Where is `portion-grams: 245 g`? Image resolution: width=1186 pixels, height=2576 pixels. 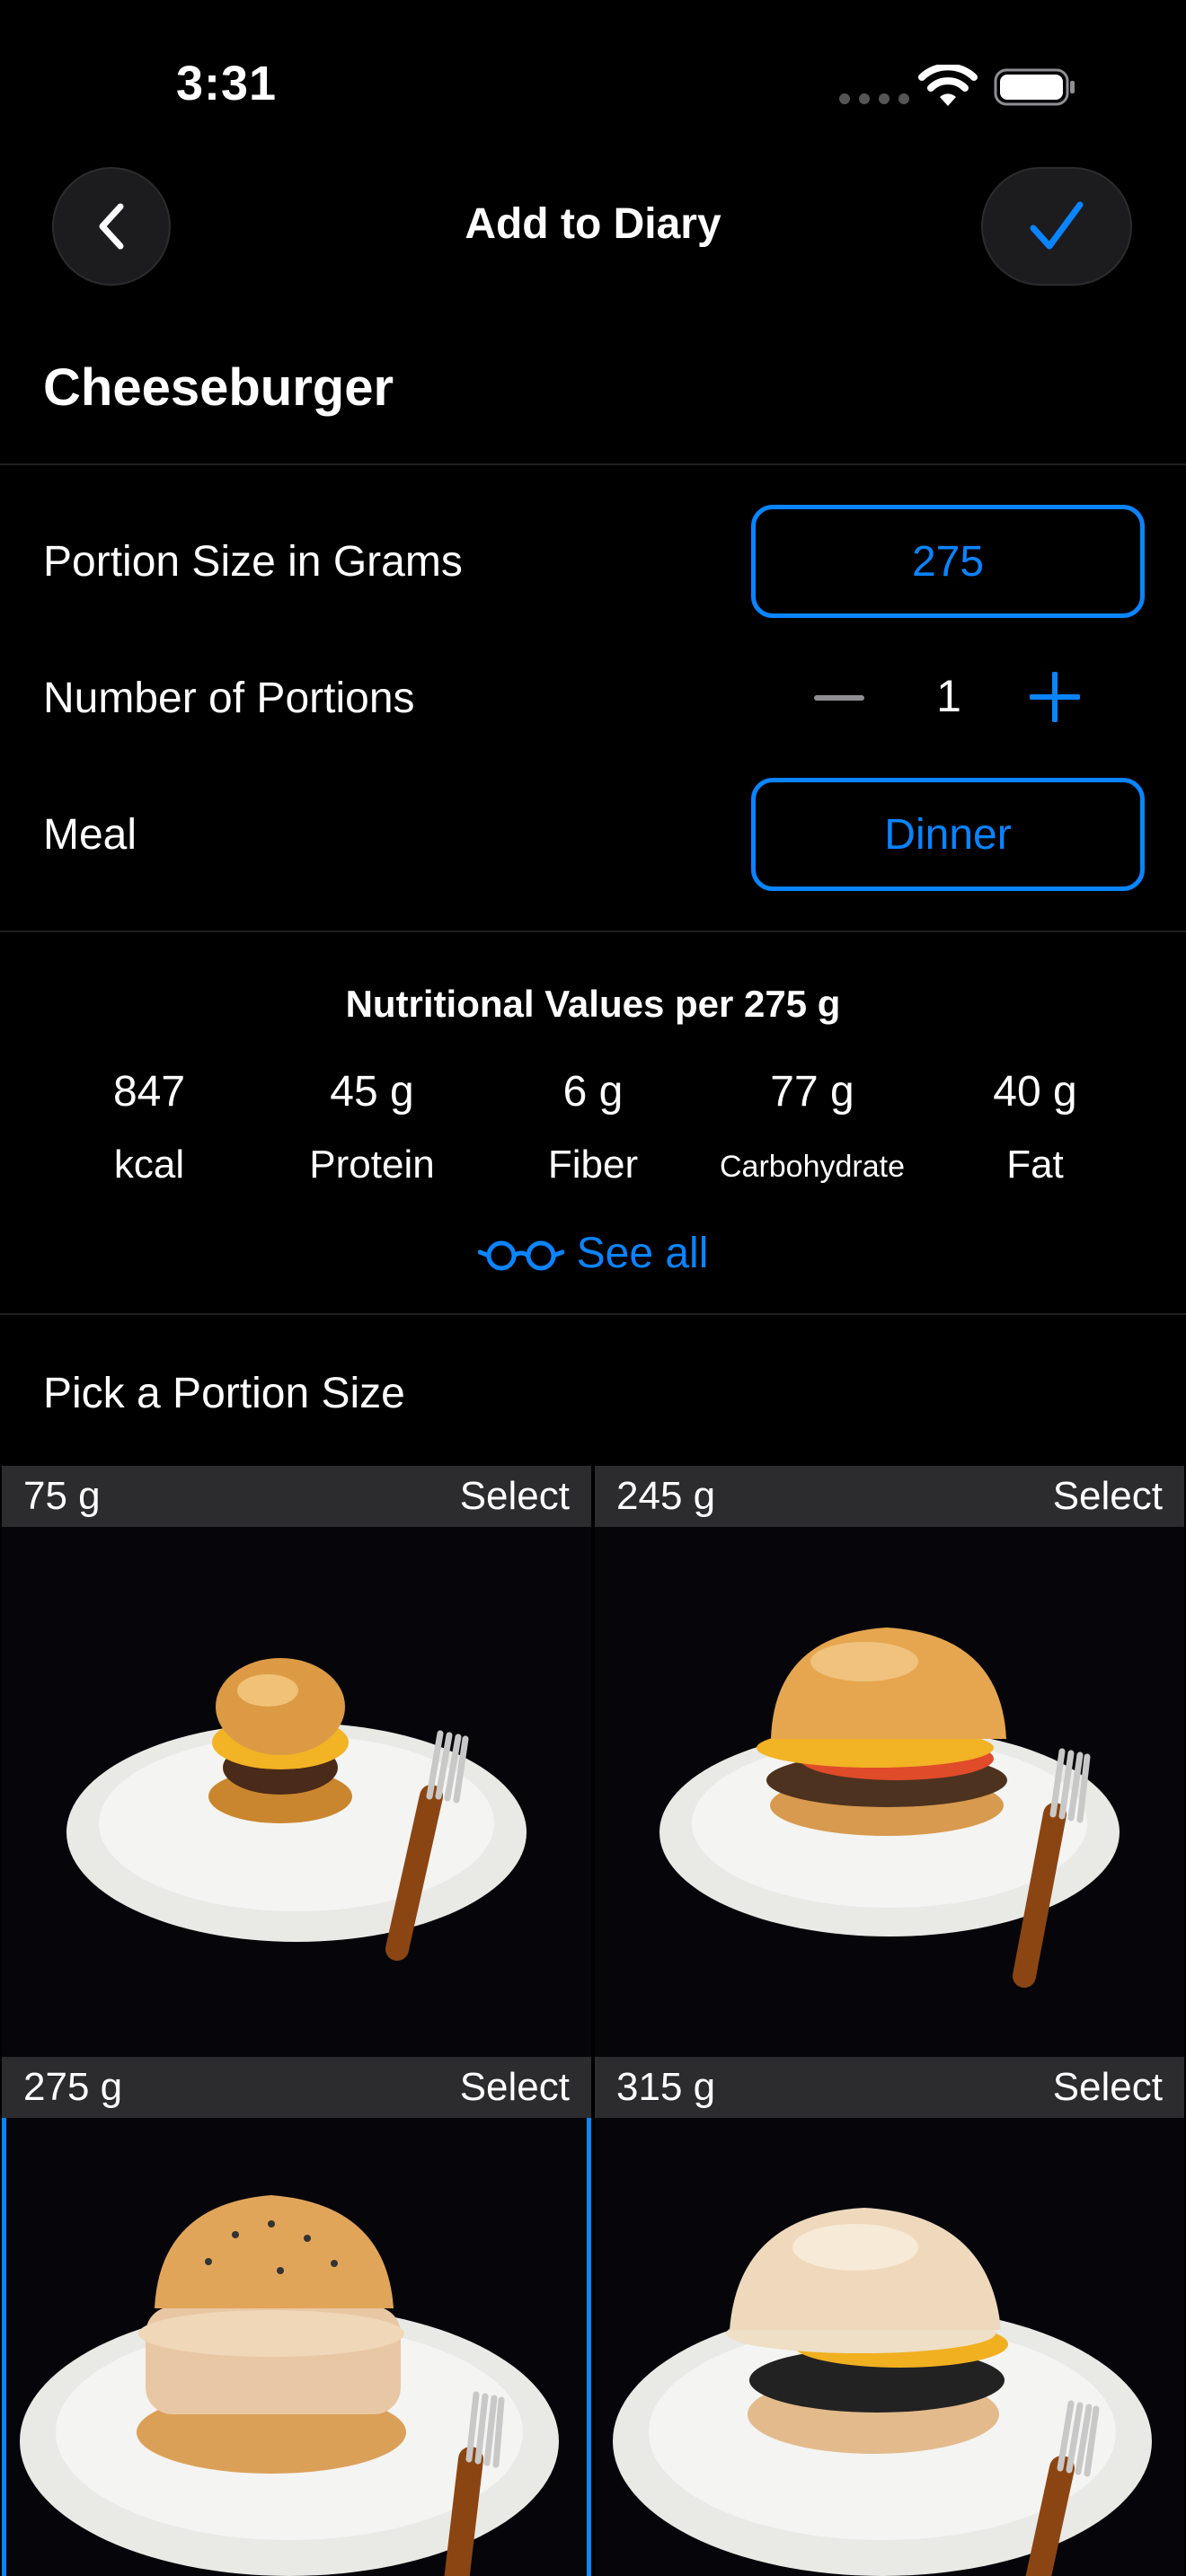
portion-grams: 245 g is located at coordinates (666, 1496).